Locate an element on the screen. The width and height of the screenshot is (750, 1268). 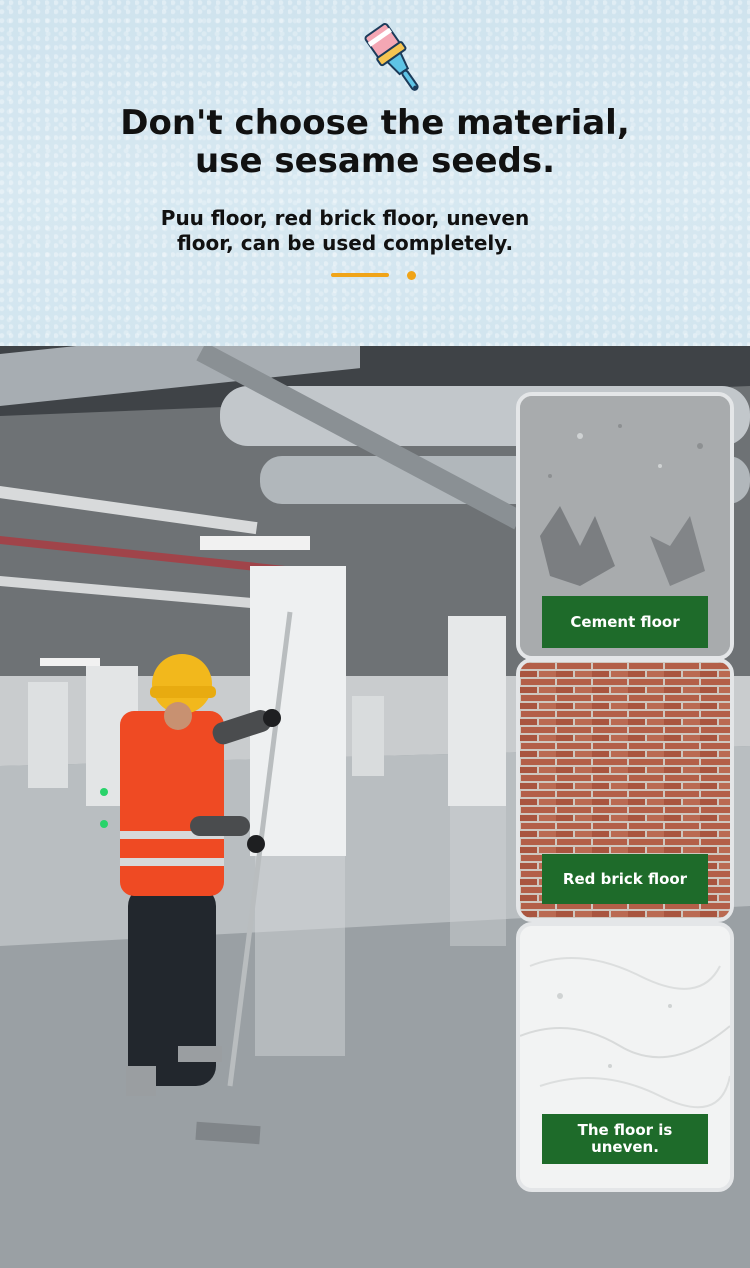
accent-dot is located at coordinates (411, 275).